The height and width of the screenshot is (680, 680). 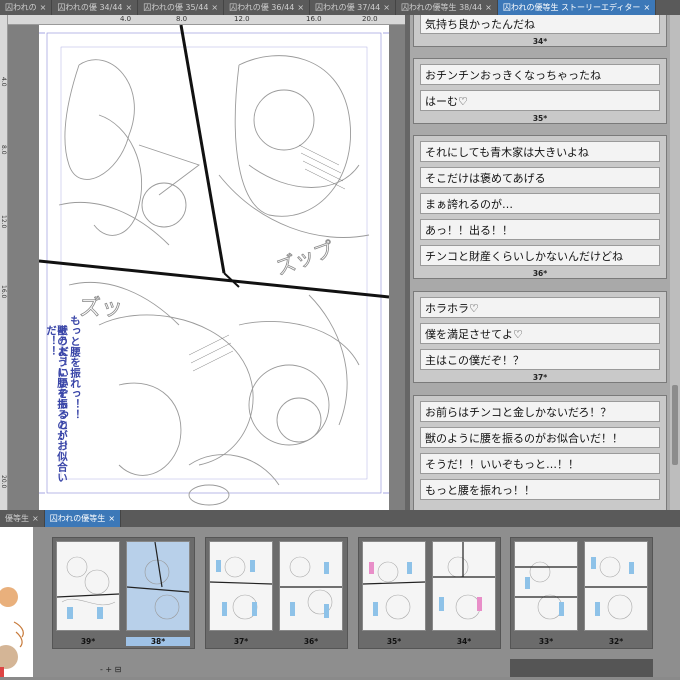 I want to click on tab-label: 囚われの優 34/44, so click(x=90, y=7).